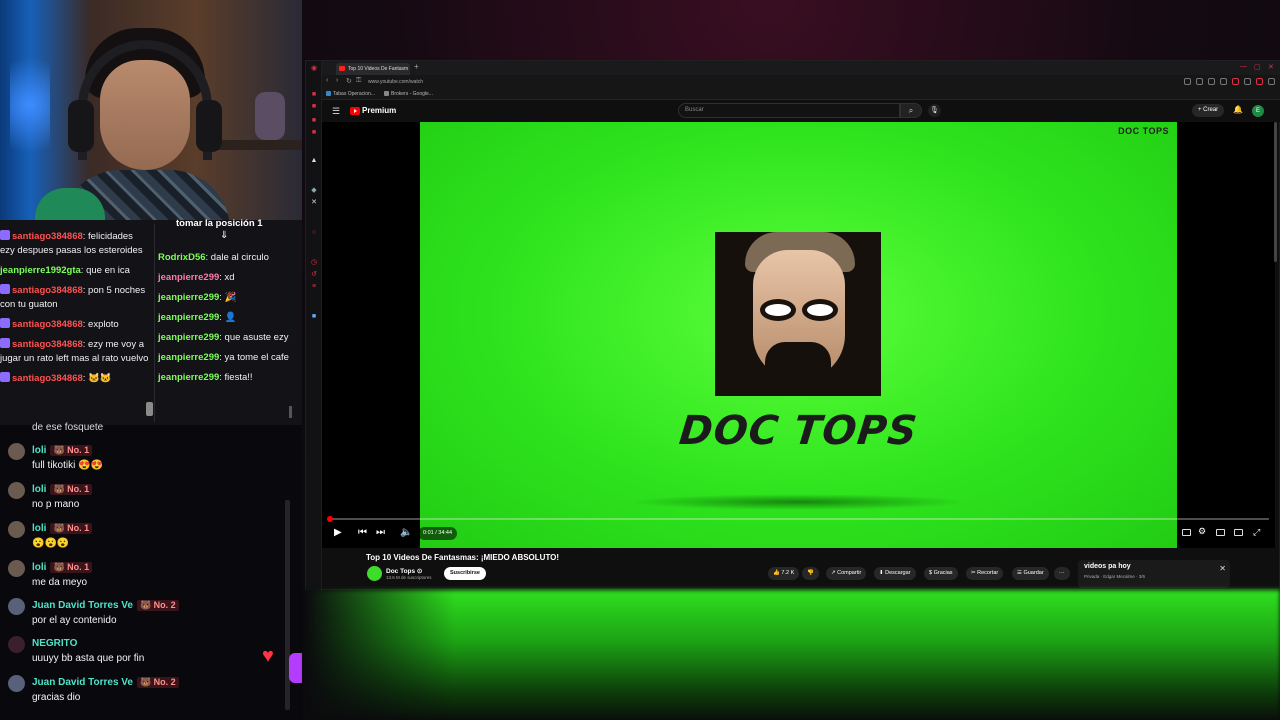  What do you see at coordinates (1107, 566) in the screenshot?
I see `playlist-title: videos pa hoy` at bounding box center [1107, 566].